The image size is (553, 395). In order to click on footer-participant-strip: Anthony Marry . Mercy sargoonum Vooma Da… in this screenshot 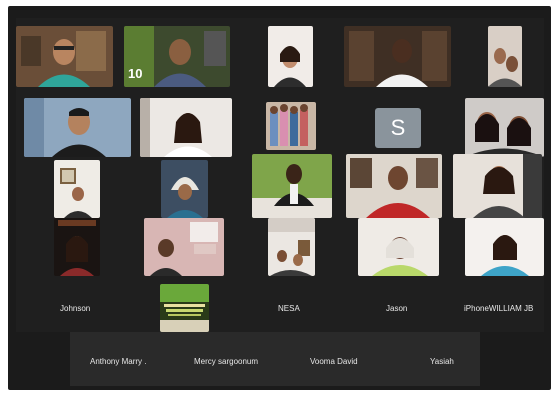, I will do `click(275, 359)`.